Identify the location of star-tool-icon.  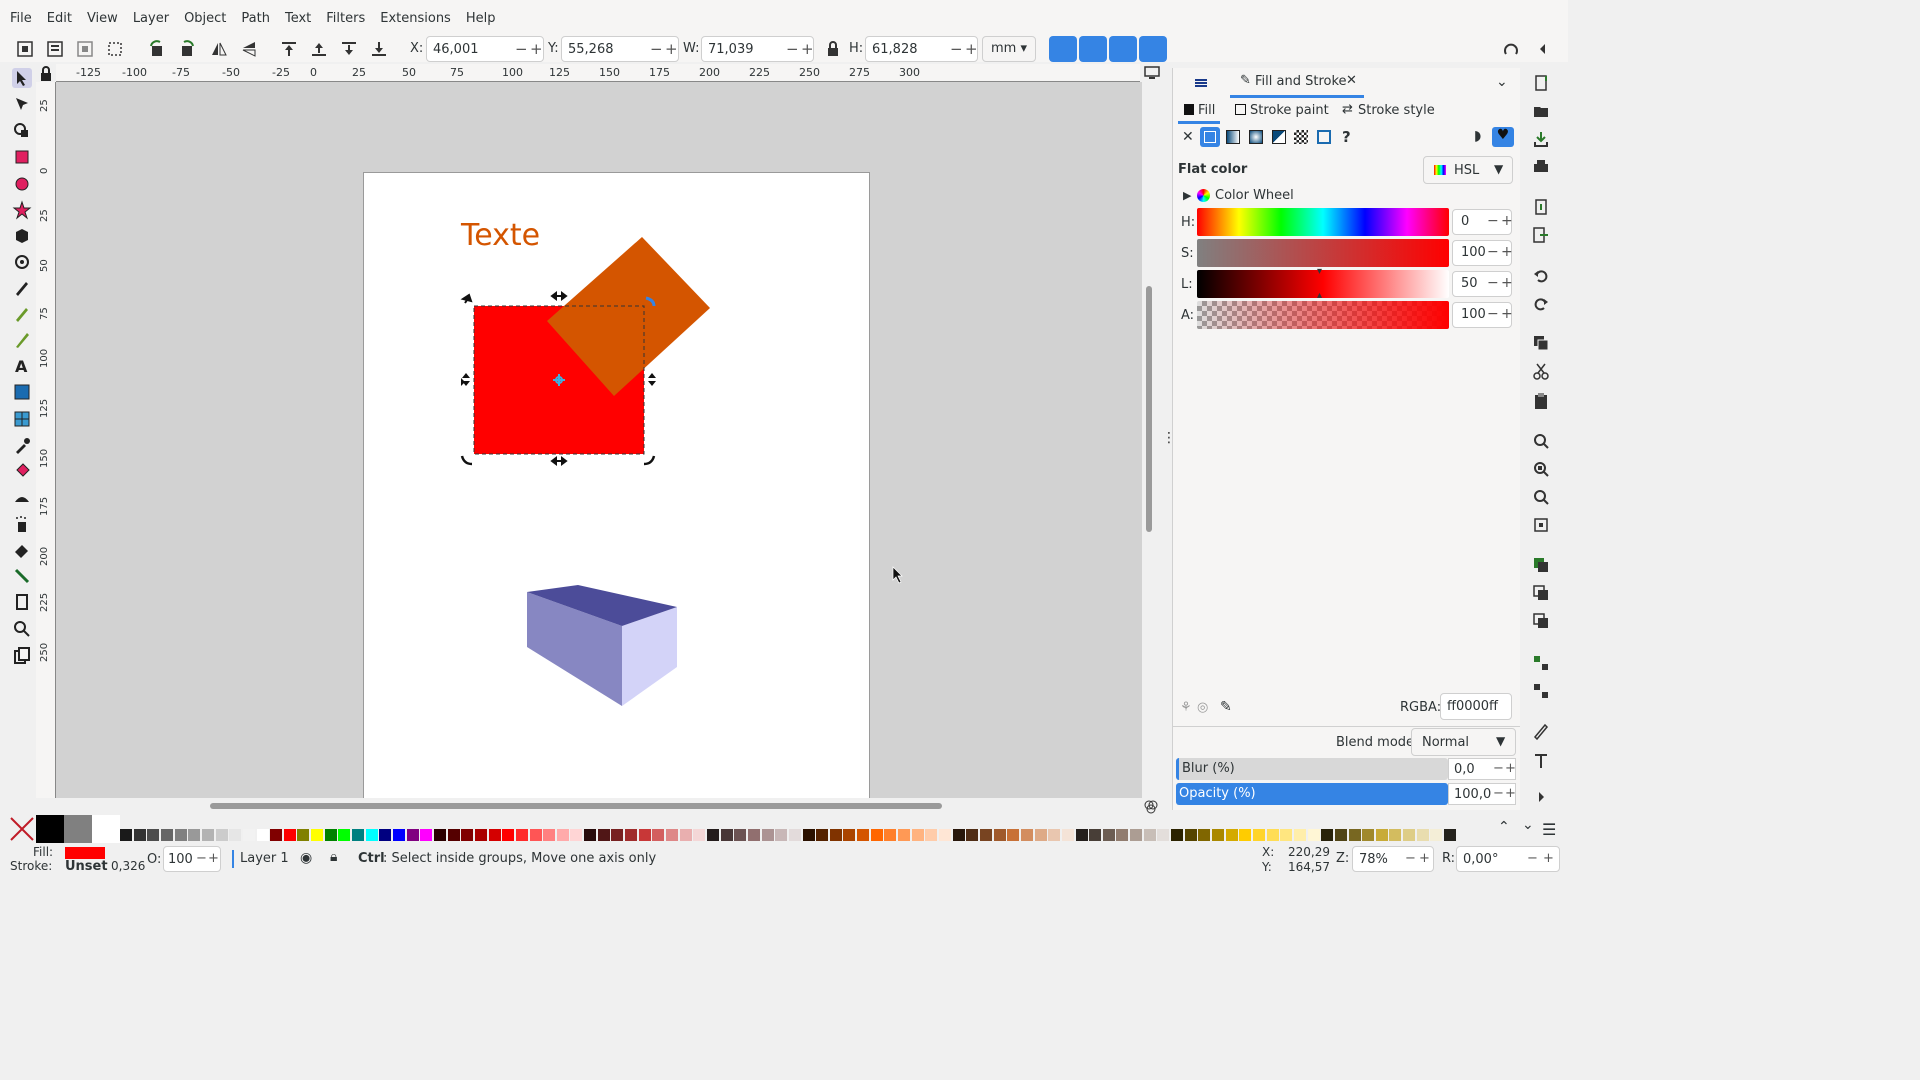
(22, 210).